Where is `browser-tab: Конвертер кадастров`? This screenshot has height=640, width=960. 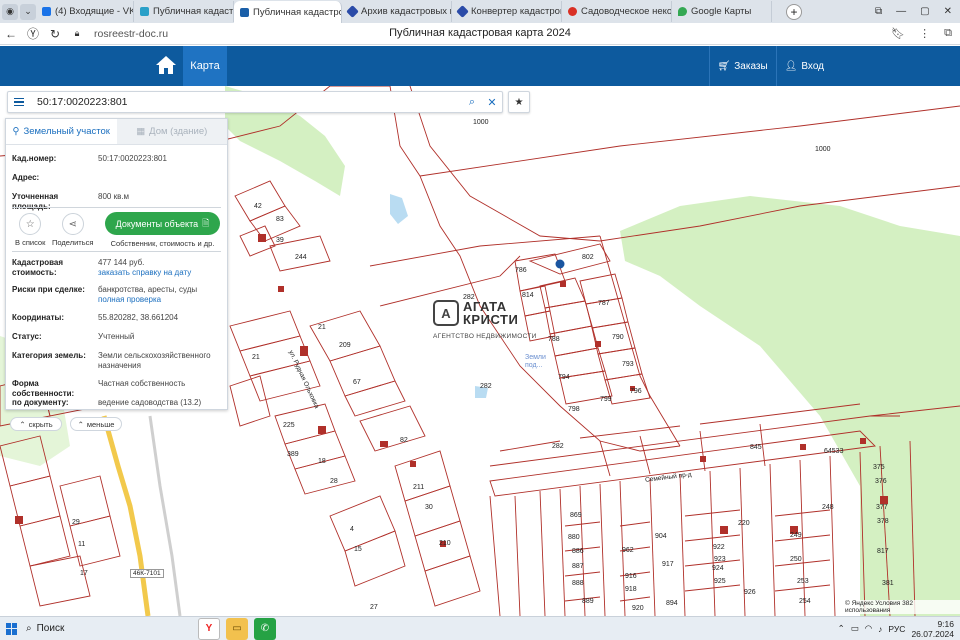 browser-tab: Конвертер кадастров is located at coordinates (507, 11).